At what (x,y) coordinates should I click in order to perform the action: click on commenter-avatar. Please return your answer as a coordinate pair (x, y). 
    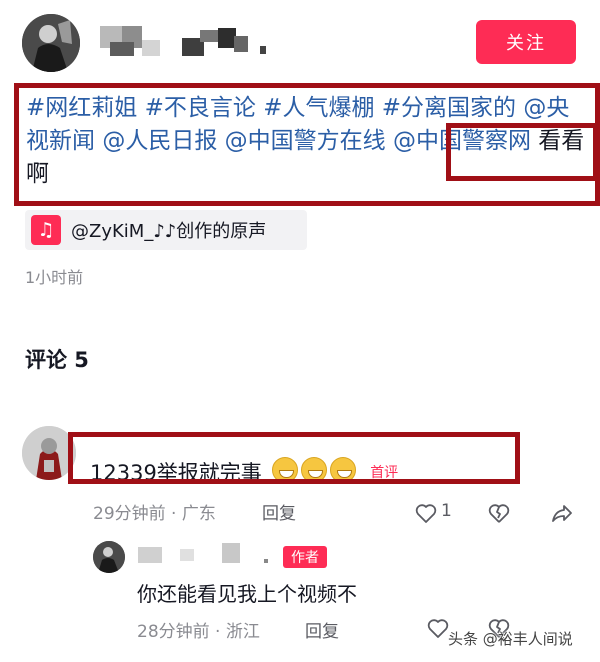
    Looking at the image, I should click on (49, 453).